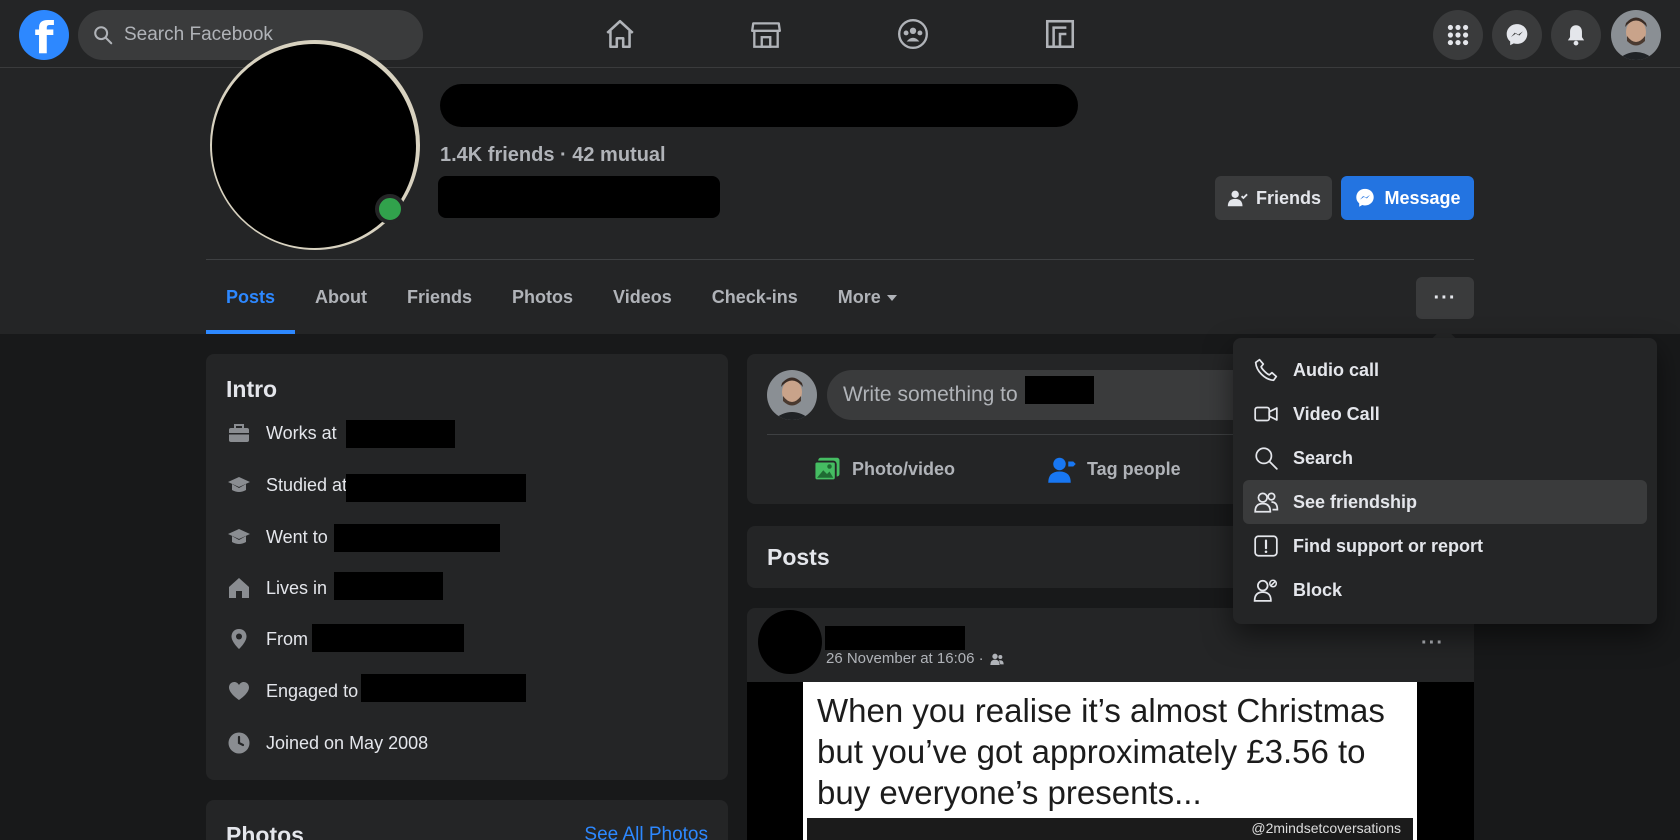 The image size is (1680, 840). I want to click on menu-grid-button, so click(1458, 35).